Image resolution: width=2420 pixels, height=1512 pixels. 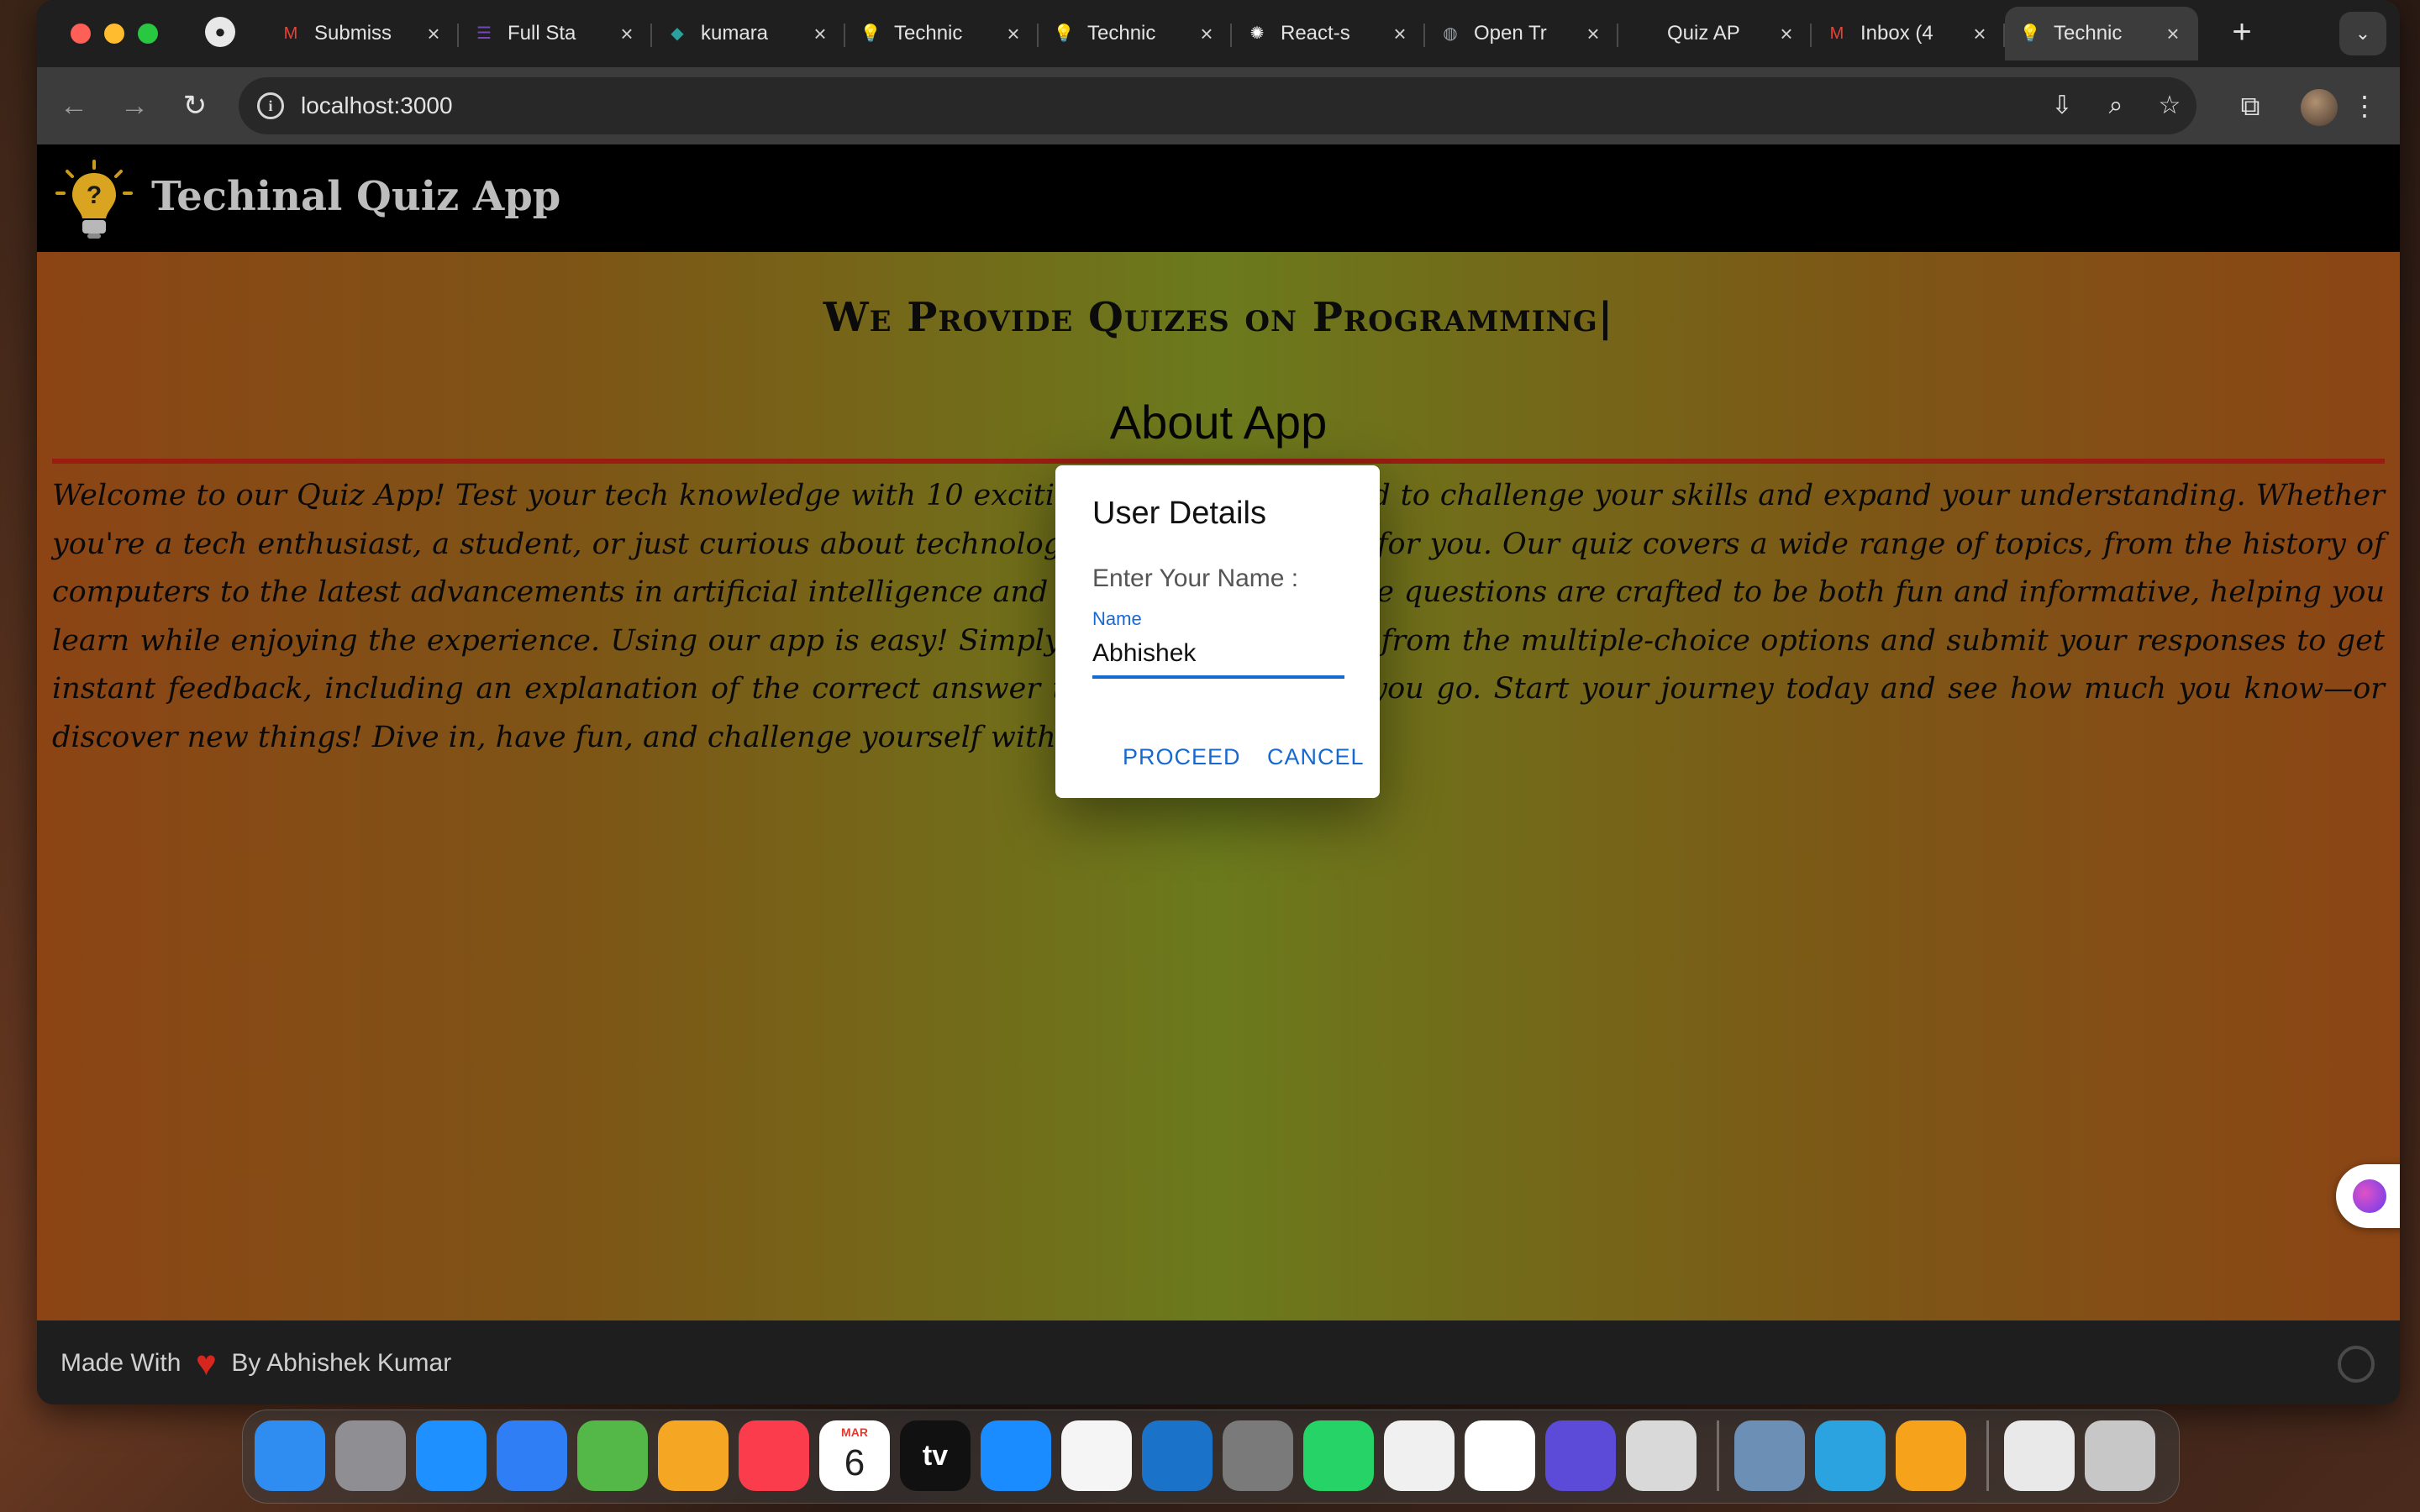 What do you see at coordinates (121, 1363) in the screenshot?
I see `footer-prefix: Made With` at bounding box center [121, 1363].